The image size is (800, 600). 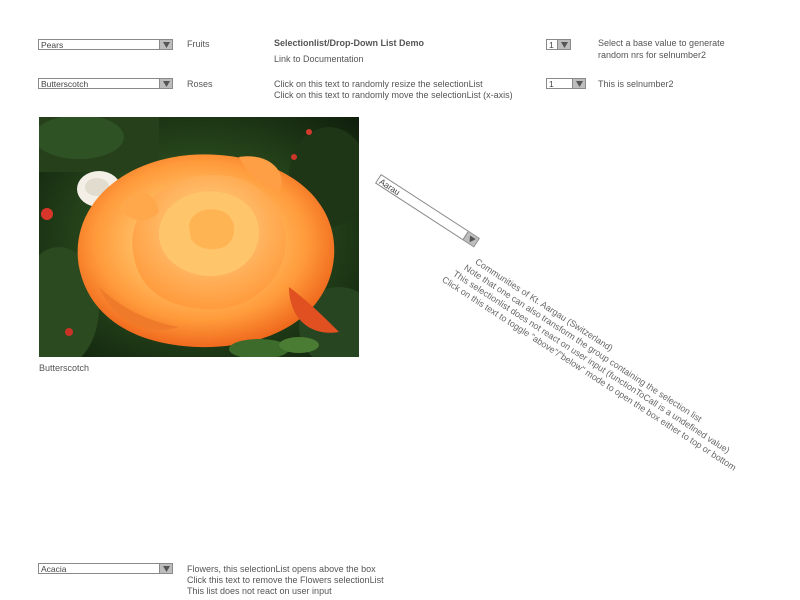 What do you see at coordinates (65, 84) in the screenshot?
I see `roses-selected-value: Butterscotch` at bounding box center [65, 84].